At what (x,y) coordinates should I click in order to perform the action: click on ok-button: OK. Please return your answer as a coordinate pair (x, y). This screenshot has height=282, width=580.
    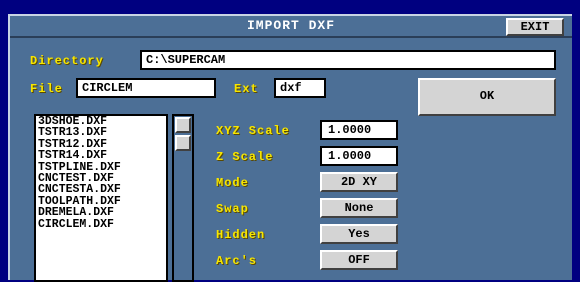
    Looking at the image, I should click on (487, 97).